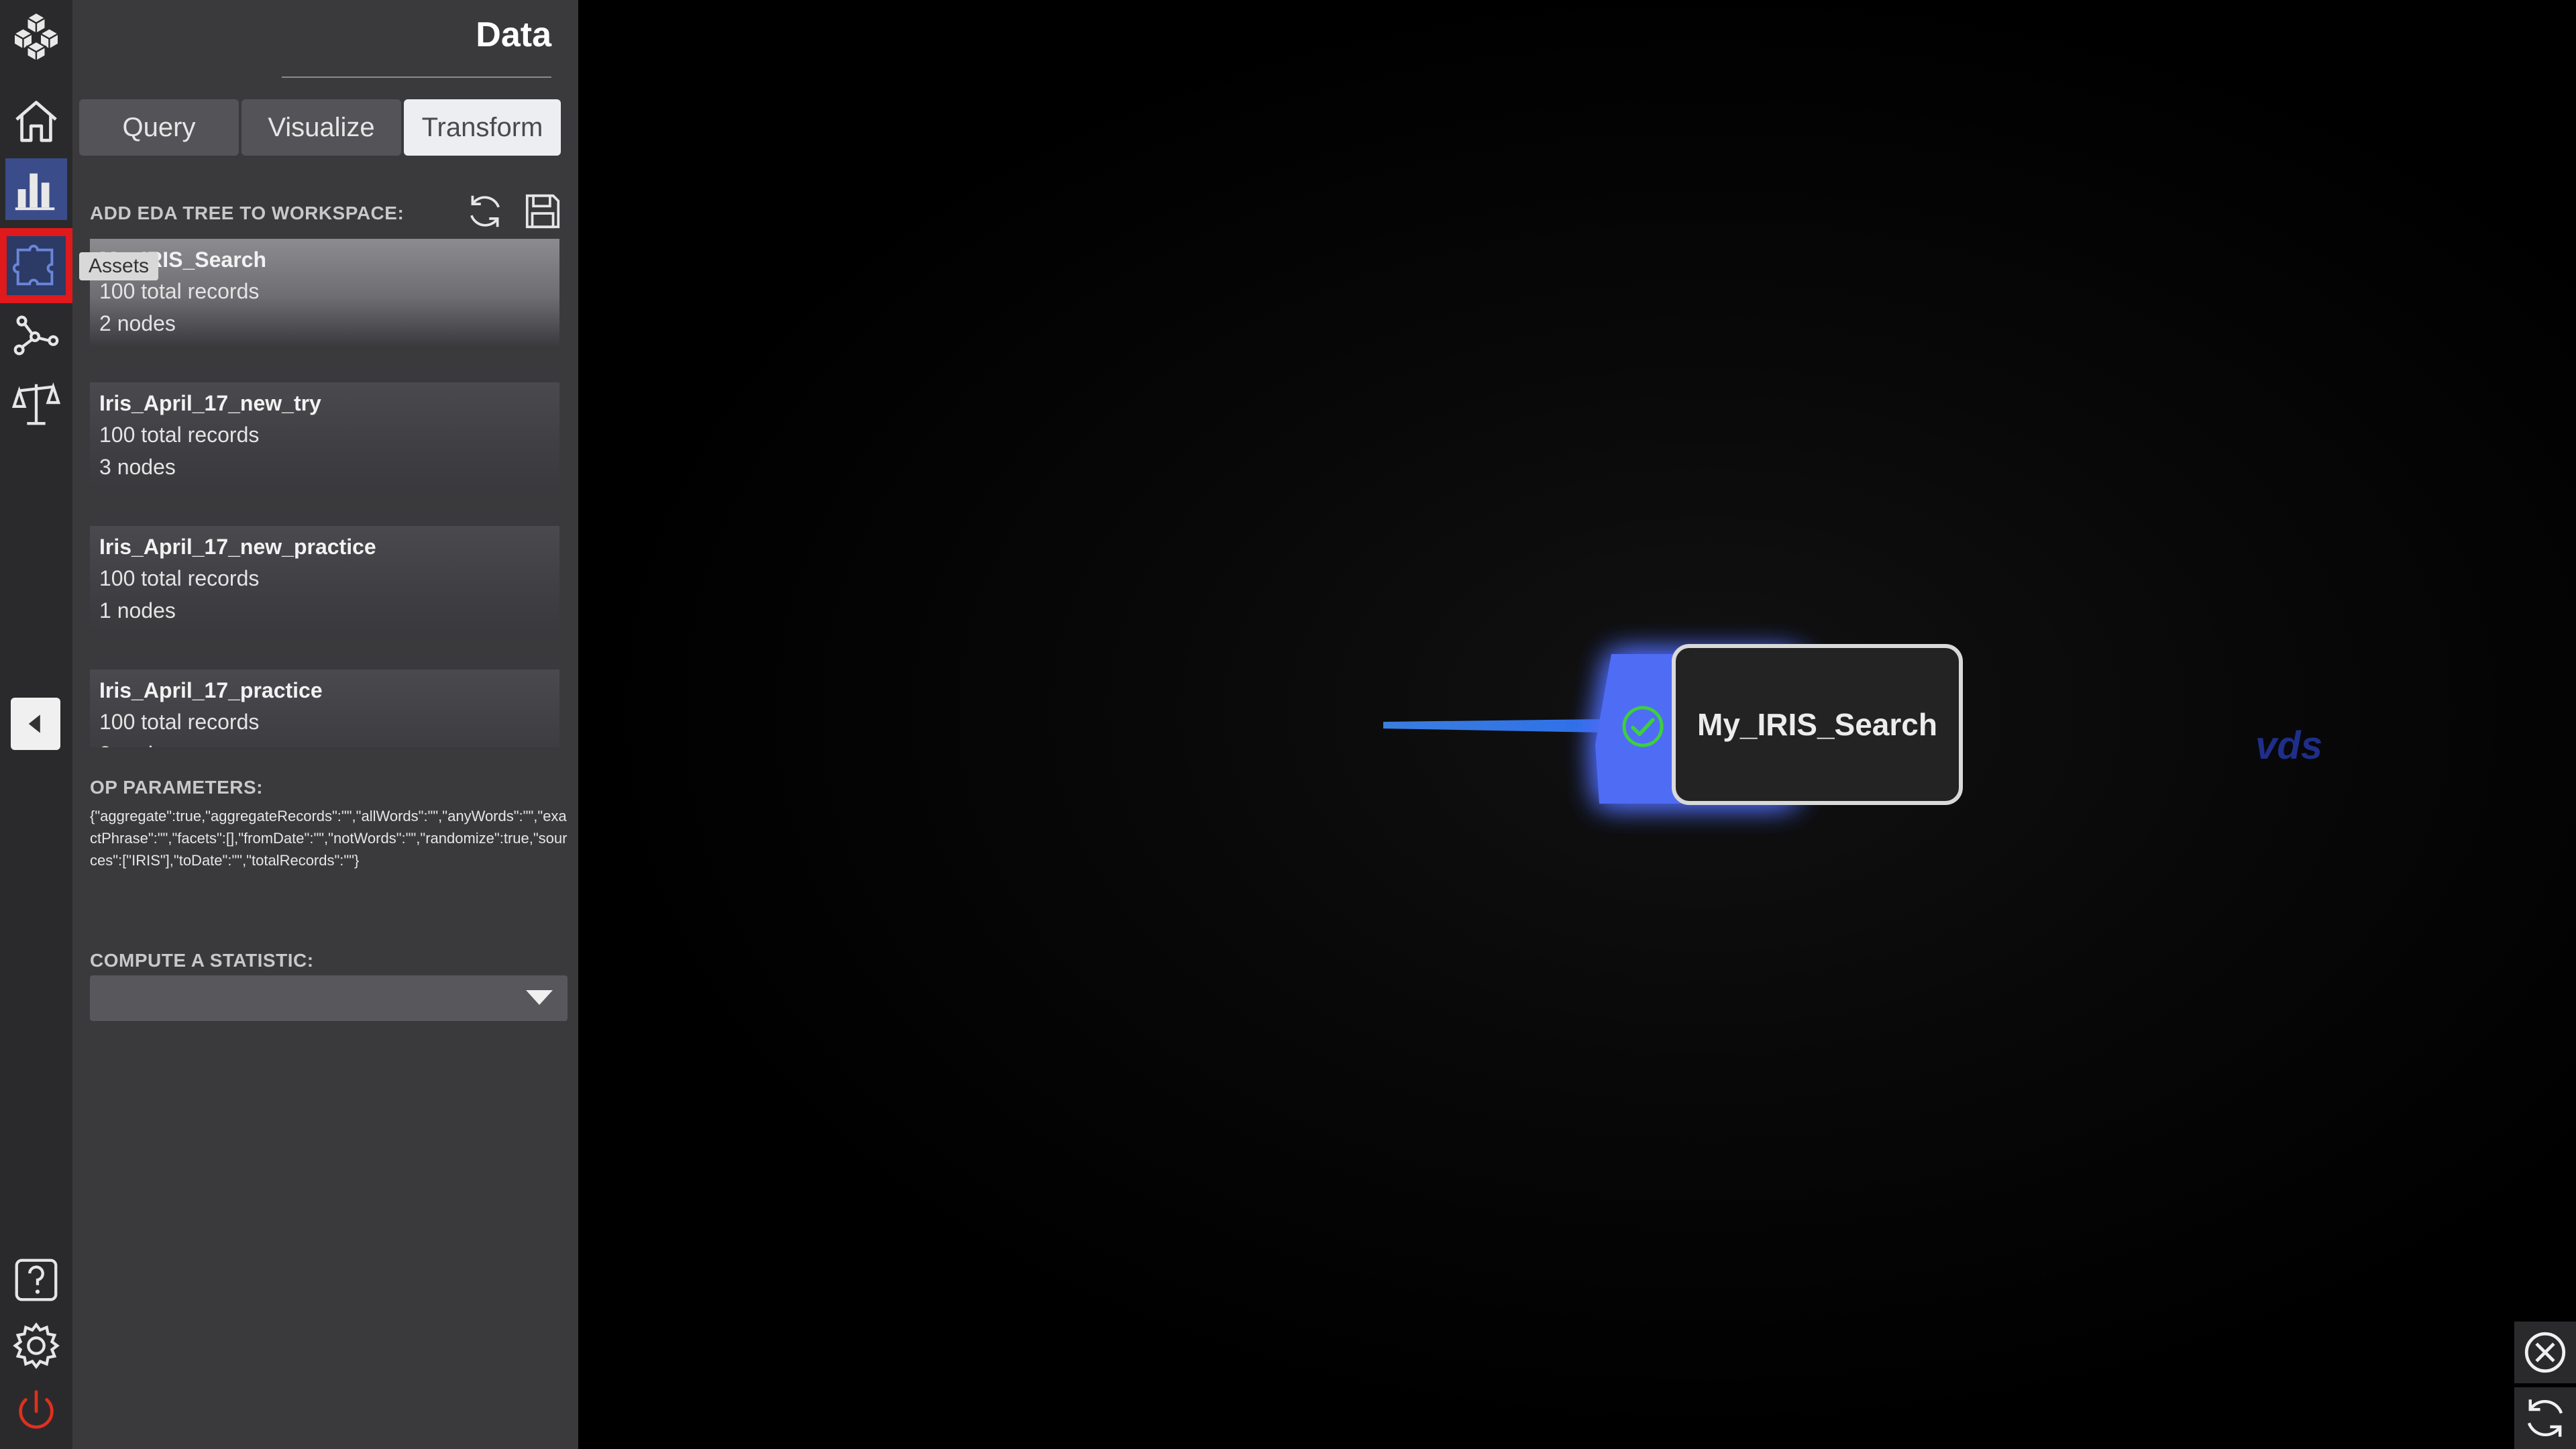  What do you see at coordinates (36, 1280) in the screenshot?
I see `help-icon` at bounding box center [36, 1280].